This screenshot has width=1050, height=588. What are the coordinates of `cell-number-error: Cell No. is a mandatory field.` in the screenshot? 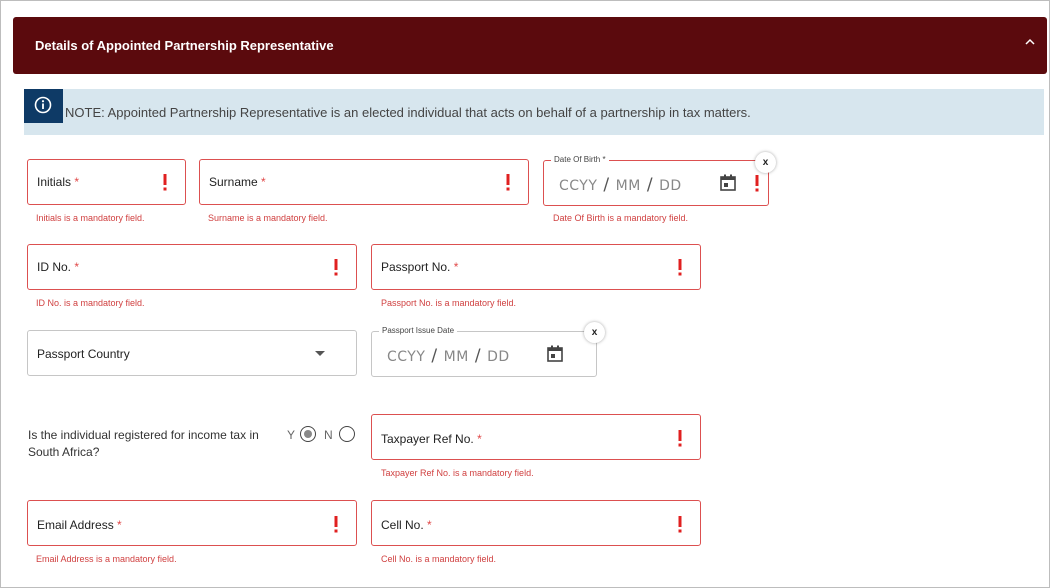 It's located at (439, 559).